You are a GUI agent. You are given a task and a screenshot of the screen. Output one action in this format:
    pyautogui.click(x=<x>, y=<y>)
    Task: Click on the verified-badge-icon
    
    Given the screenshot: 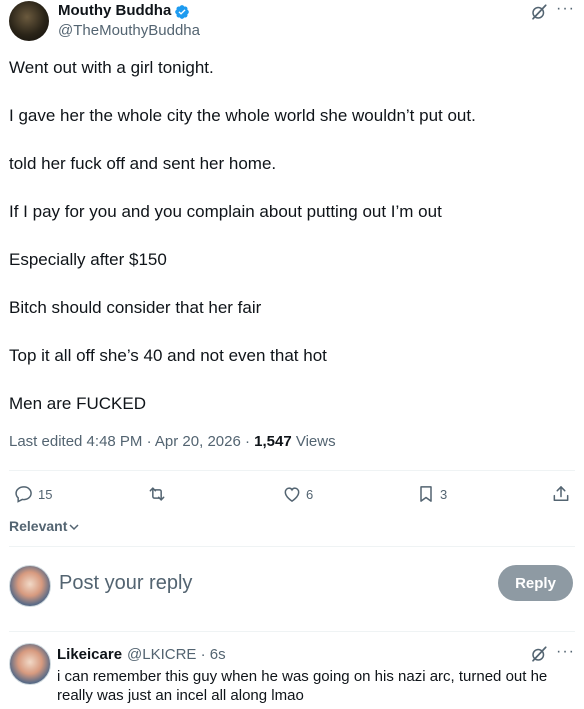 What is the action you would take?
    pyautogui.click(x=182, y=12)
    